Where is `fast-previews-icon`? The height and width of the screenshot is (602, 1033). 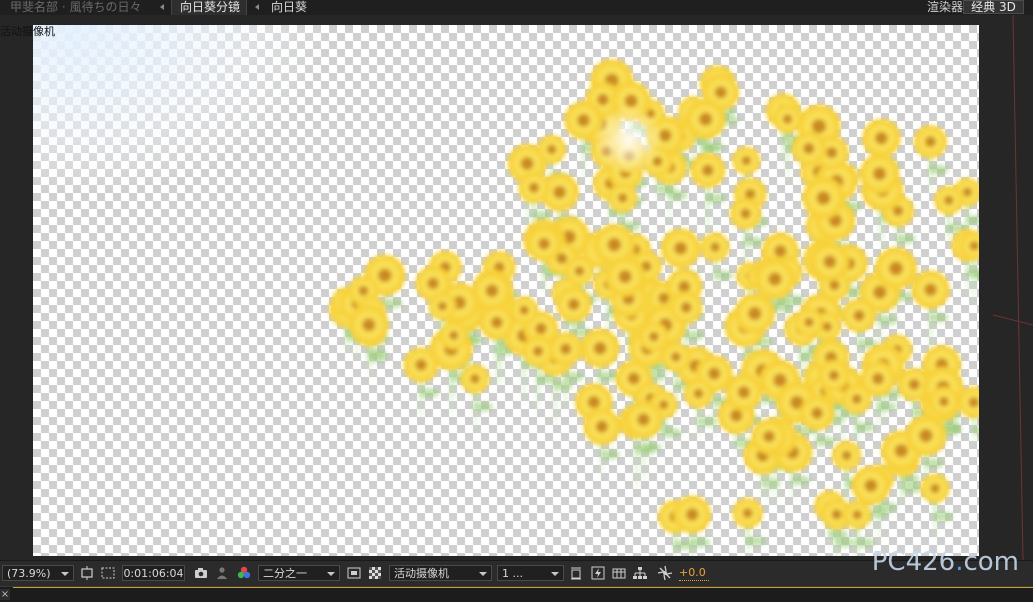 fast-previews-icon is located at coordinates (354, 573).